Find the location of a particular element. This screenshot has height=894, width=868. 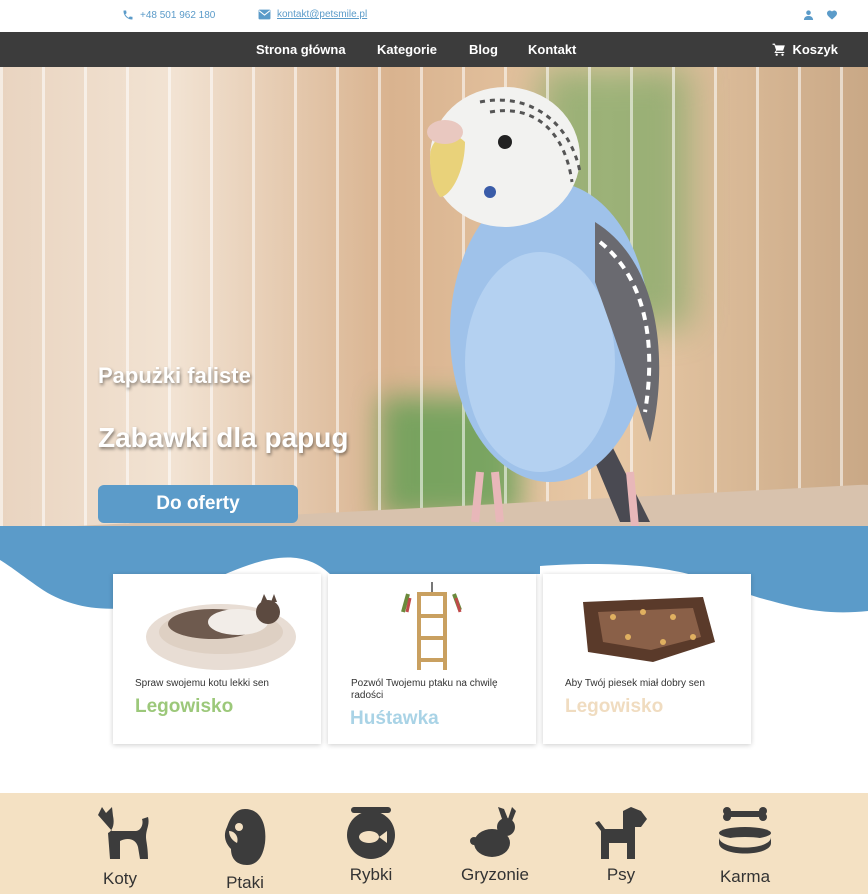

category-rodents: Gryzonie is located at coordinates (495, 846).